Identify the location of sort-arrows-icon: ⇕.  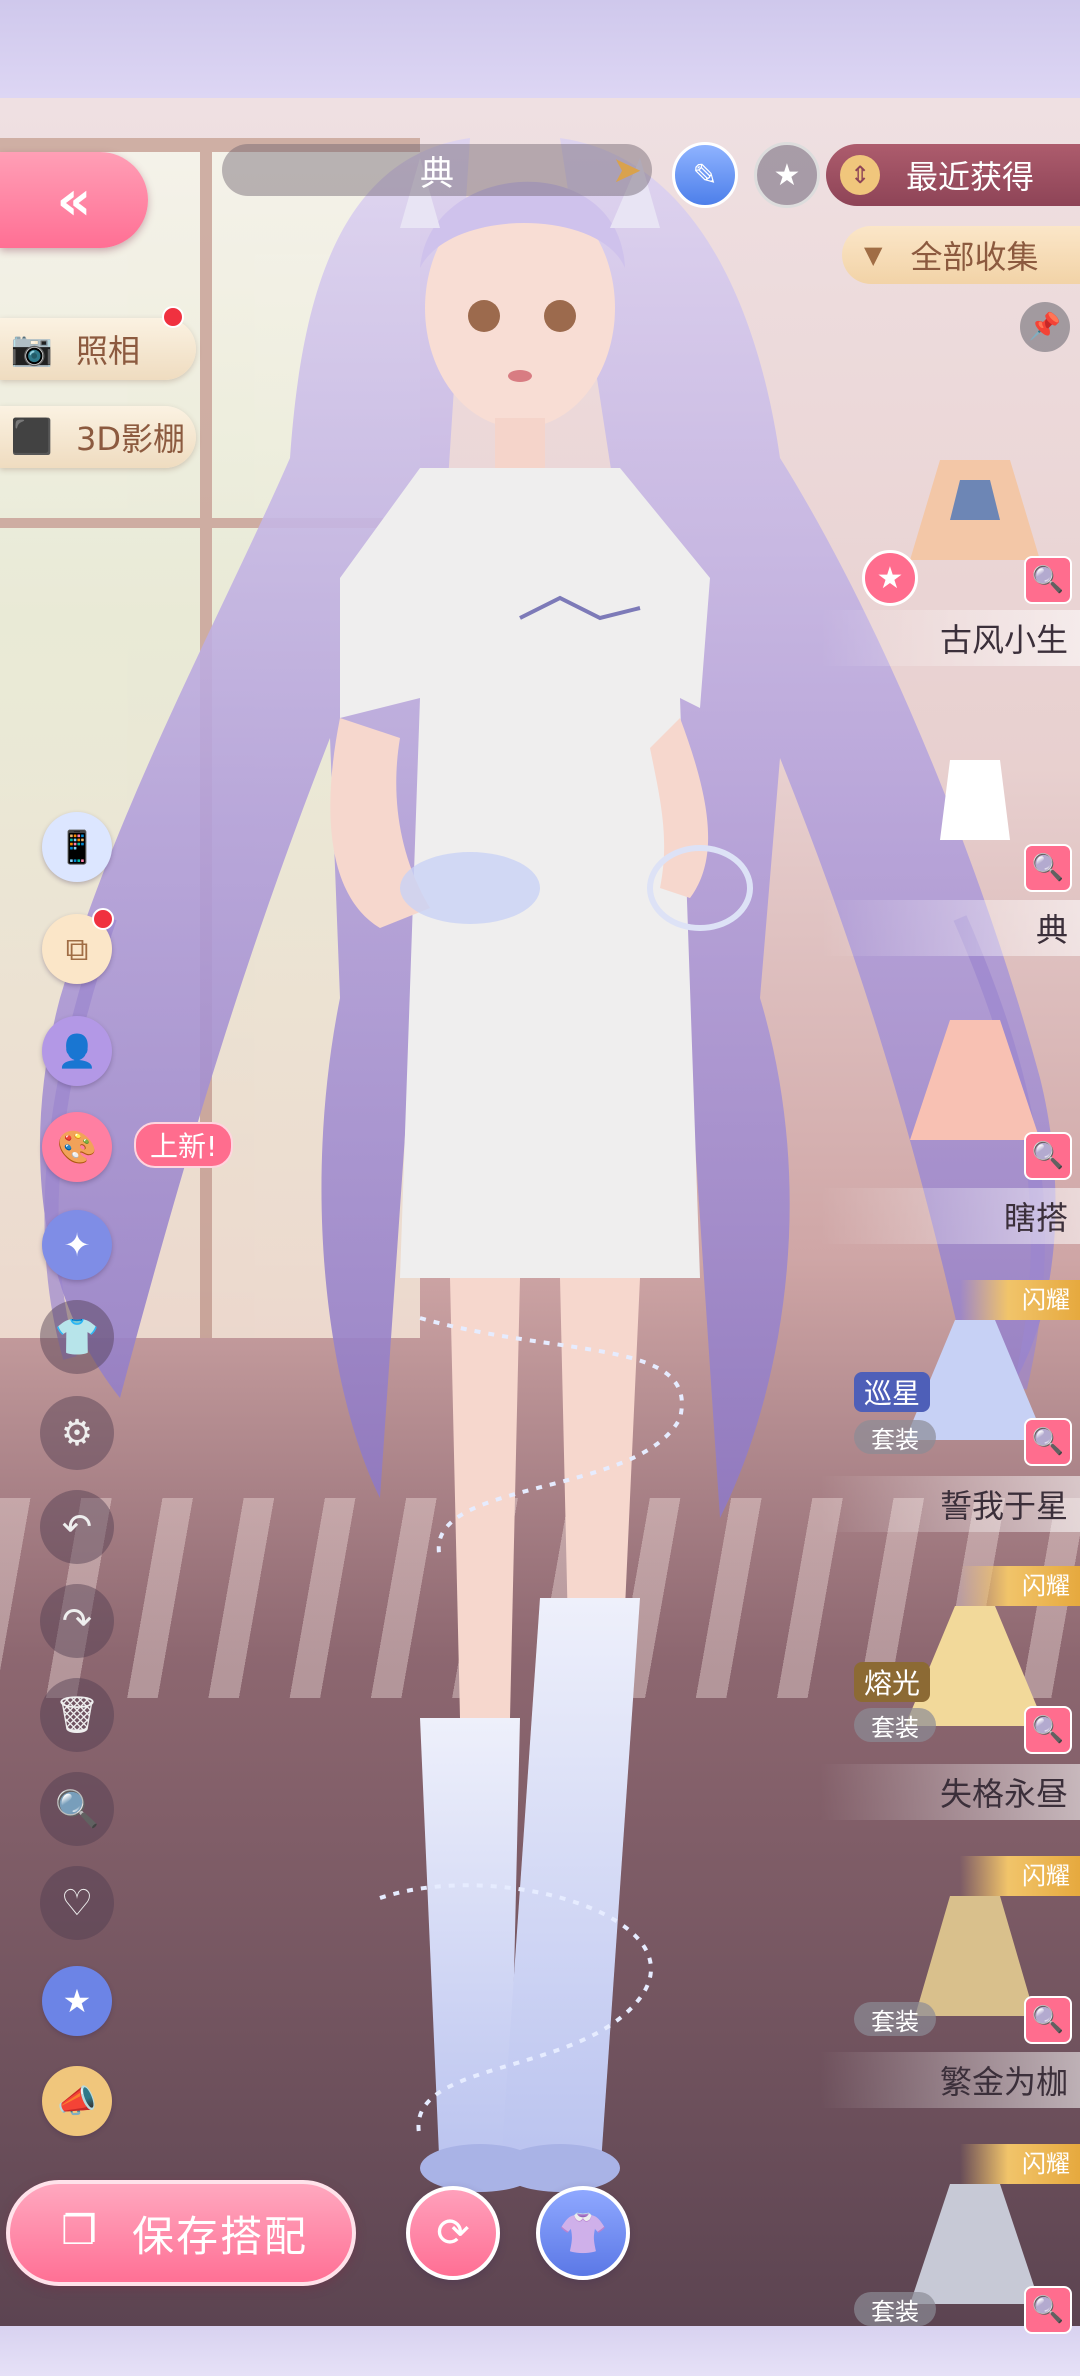
(860, 175).